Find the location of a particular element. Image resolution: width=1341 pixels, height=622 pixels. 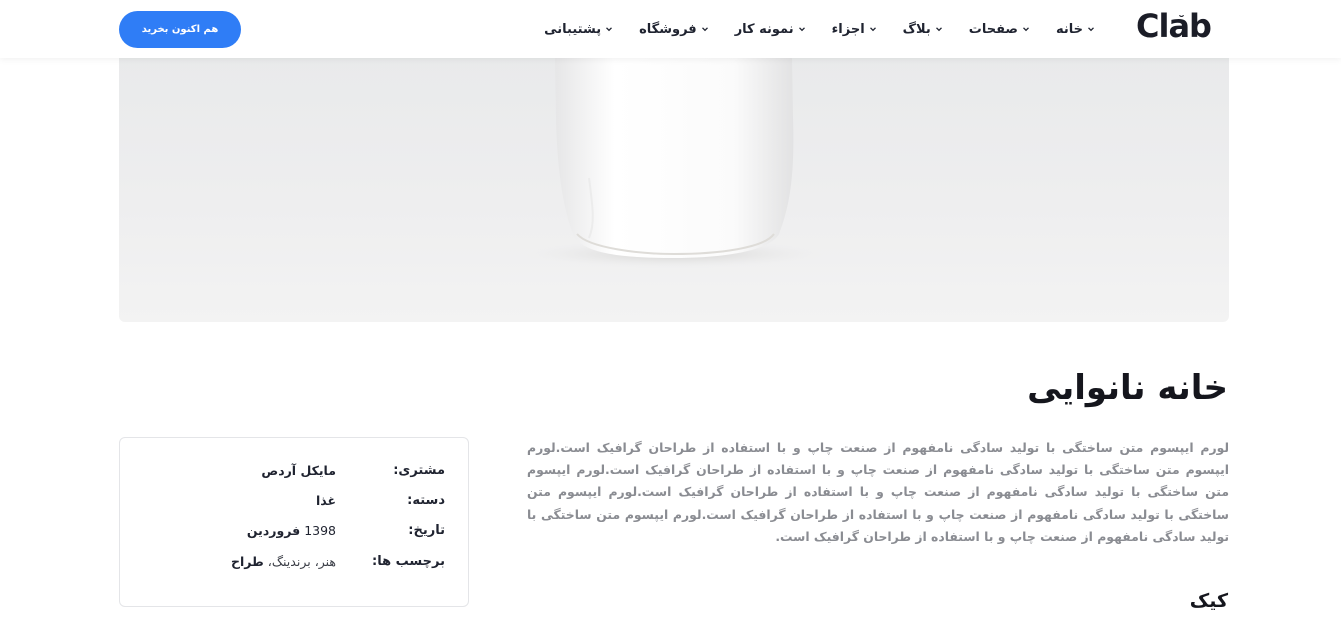

nav-item-label: خانه is located at coordinates (1069, 29).